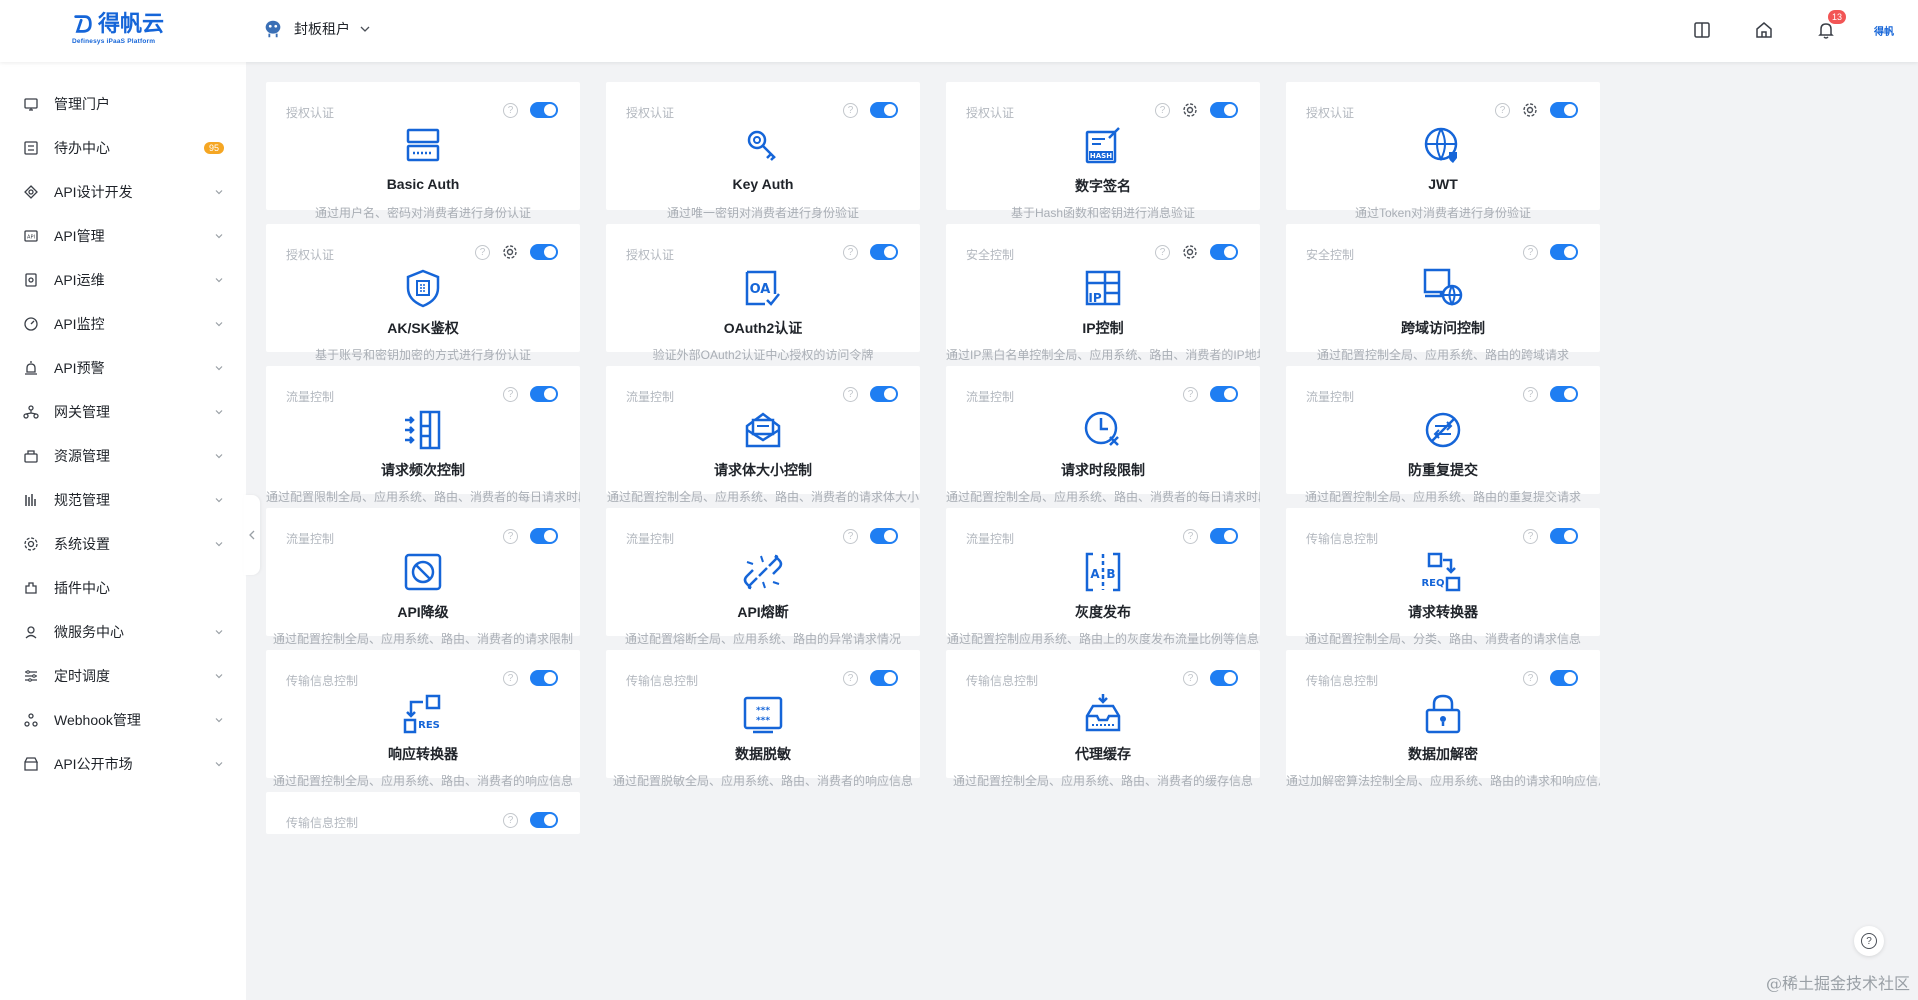 Image resolution: width=1918 pixels, height=1000 pixels. I want to click on plugin-card: 授权认证? JWT 通过Token对消费者进行身份验证, so click(1443, 151).